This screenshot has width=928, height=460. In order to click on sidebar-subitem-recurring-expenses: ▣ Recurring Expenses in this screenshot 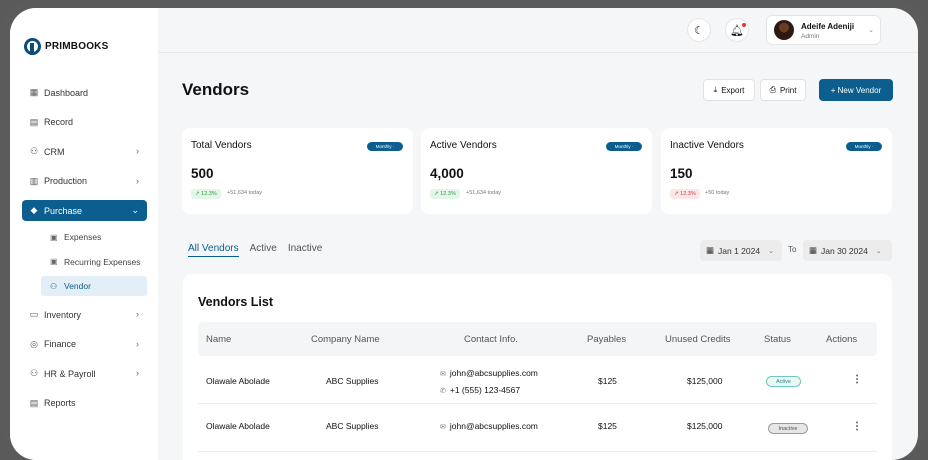, I will do `click(84, 262)`.